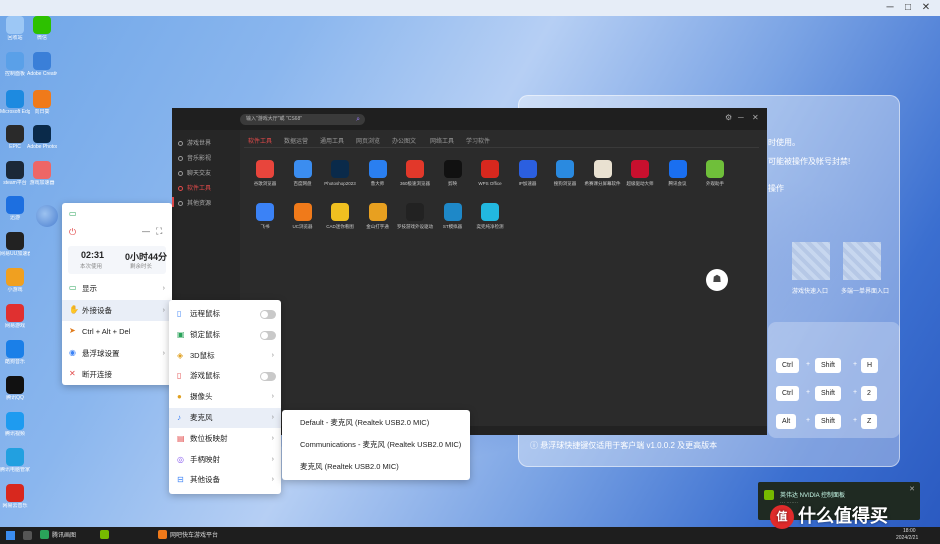 Image resolution: width=940 pixels, height=544 pixels. Describe the element at coordinates (453, 173) in the screenshot. I see `app-tile: 剪映` at that location.